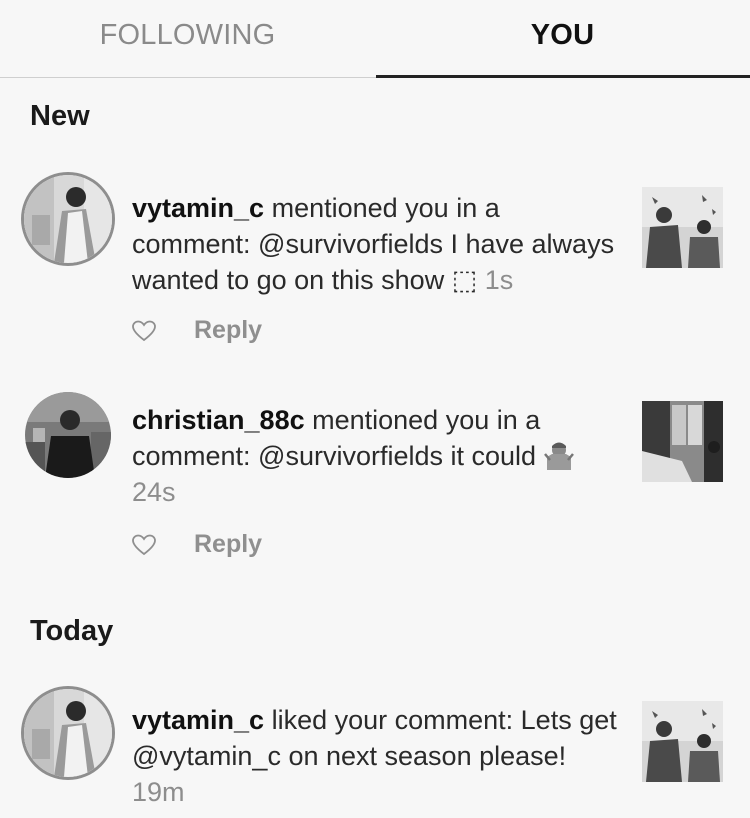 The image size is (750, 818). Describe the element at coordinates (218, 420) in the screenshot. I see `username-link: christian_88c` at that location.